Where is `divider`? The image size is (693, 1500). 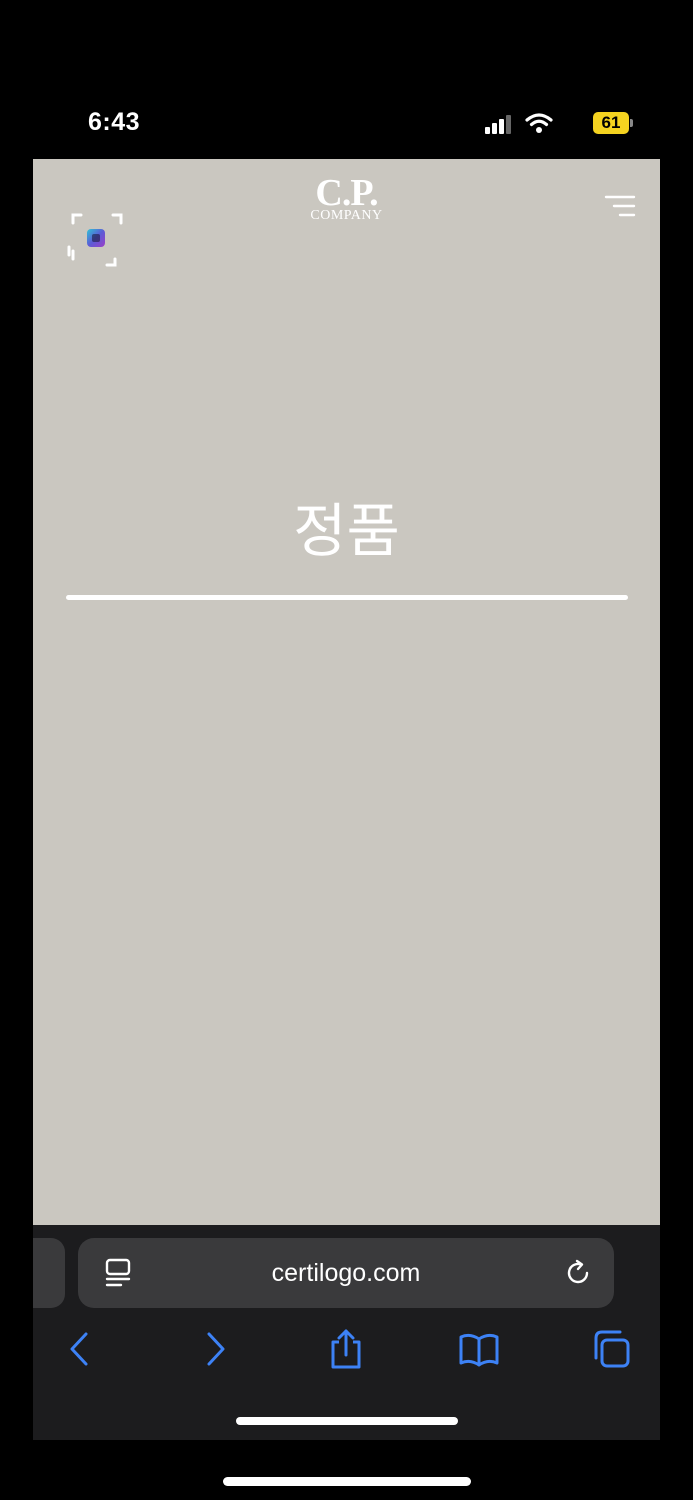 divider is located at coordinates (347, 597).